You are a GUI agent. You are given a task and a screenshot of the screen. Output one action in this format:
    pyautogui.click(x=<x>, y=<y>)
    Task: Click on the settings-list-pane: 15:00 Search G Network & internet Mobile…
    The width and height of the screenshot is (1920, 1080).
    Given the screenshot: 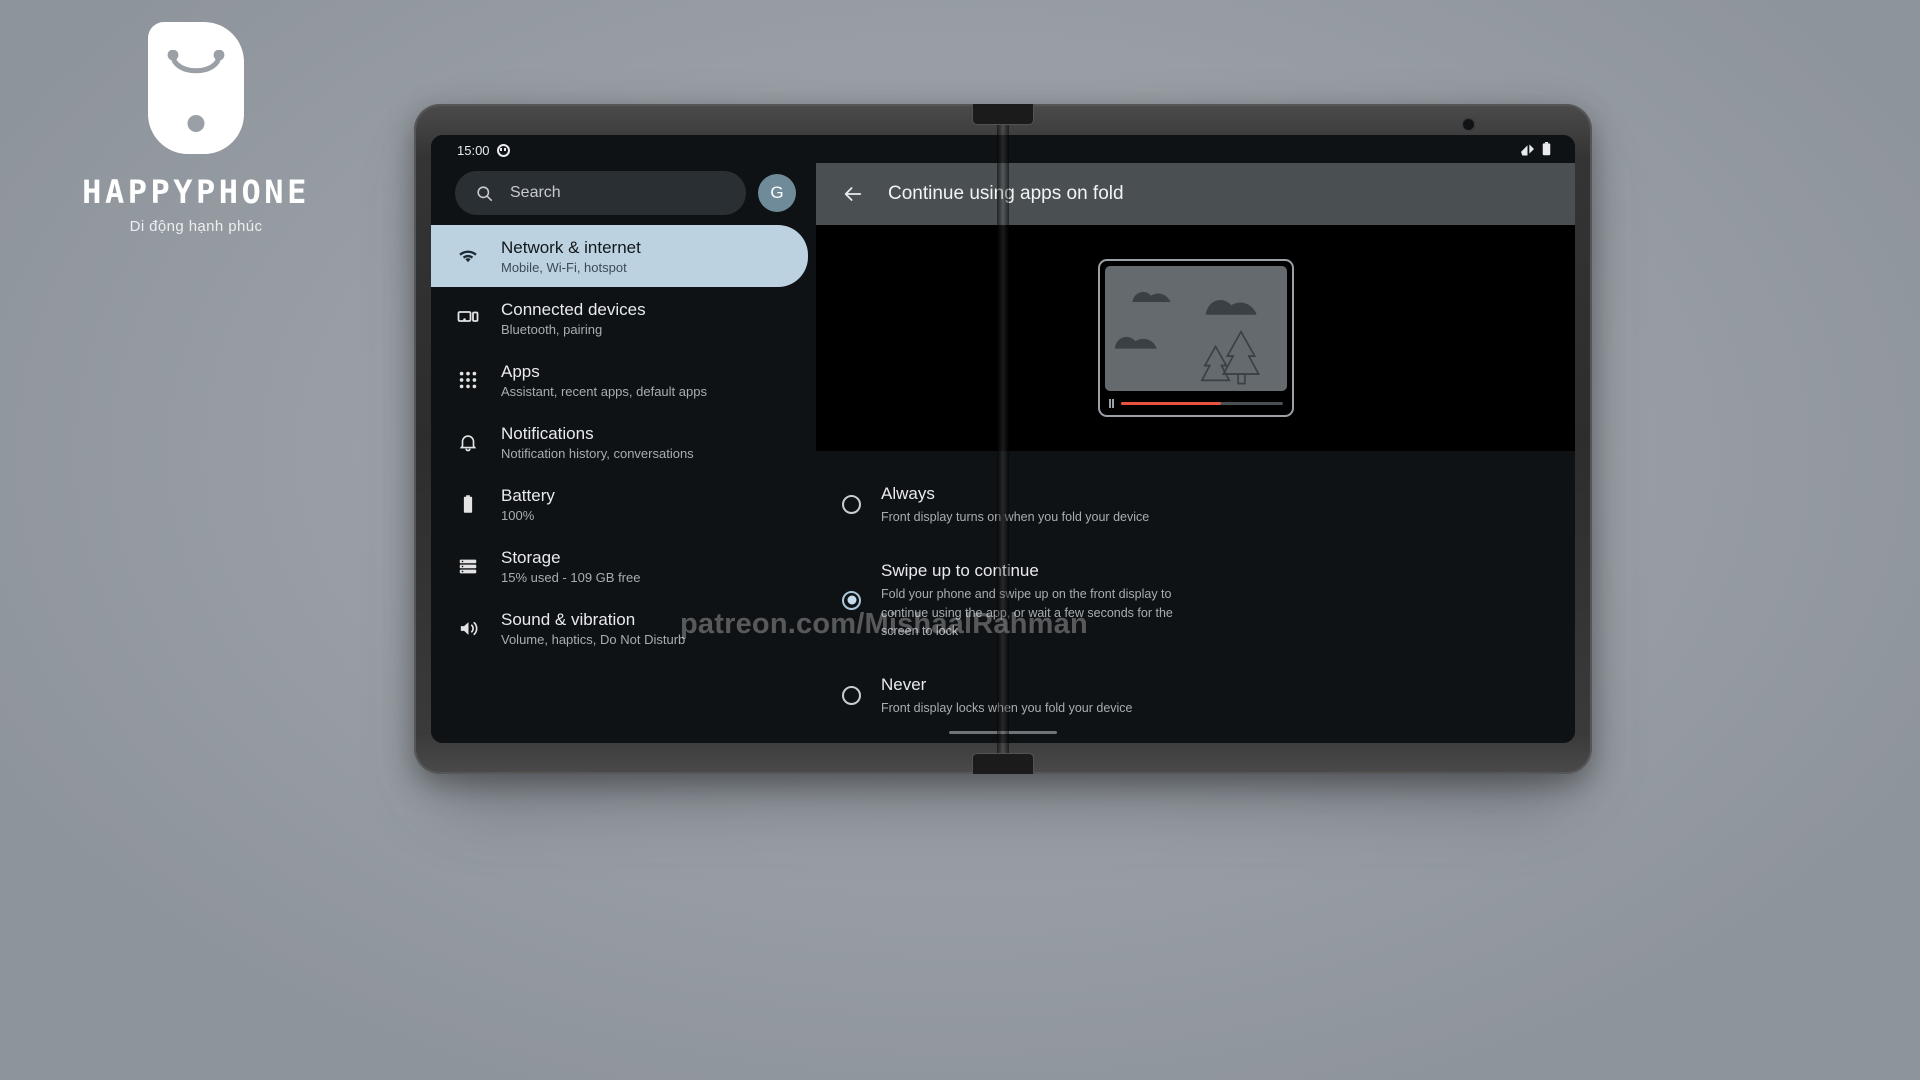 What is the action you would take?
    pyautogui.click(x=623, y=439)
    